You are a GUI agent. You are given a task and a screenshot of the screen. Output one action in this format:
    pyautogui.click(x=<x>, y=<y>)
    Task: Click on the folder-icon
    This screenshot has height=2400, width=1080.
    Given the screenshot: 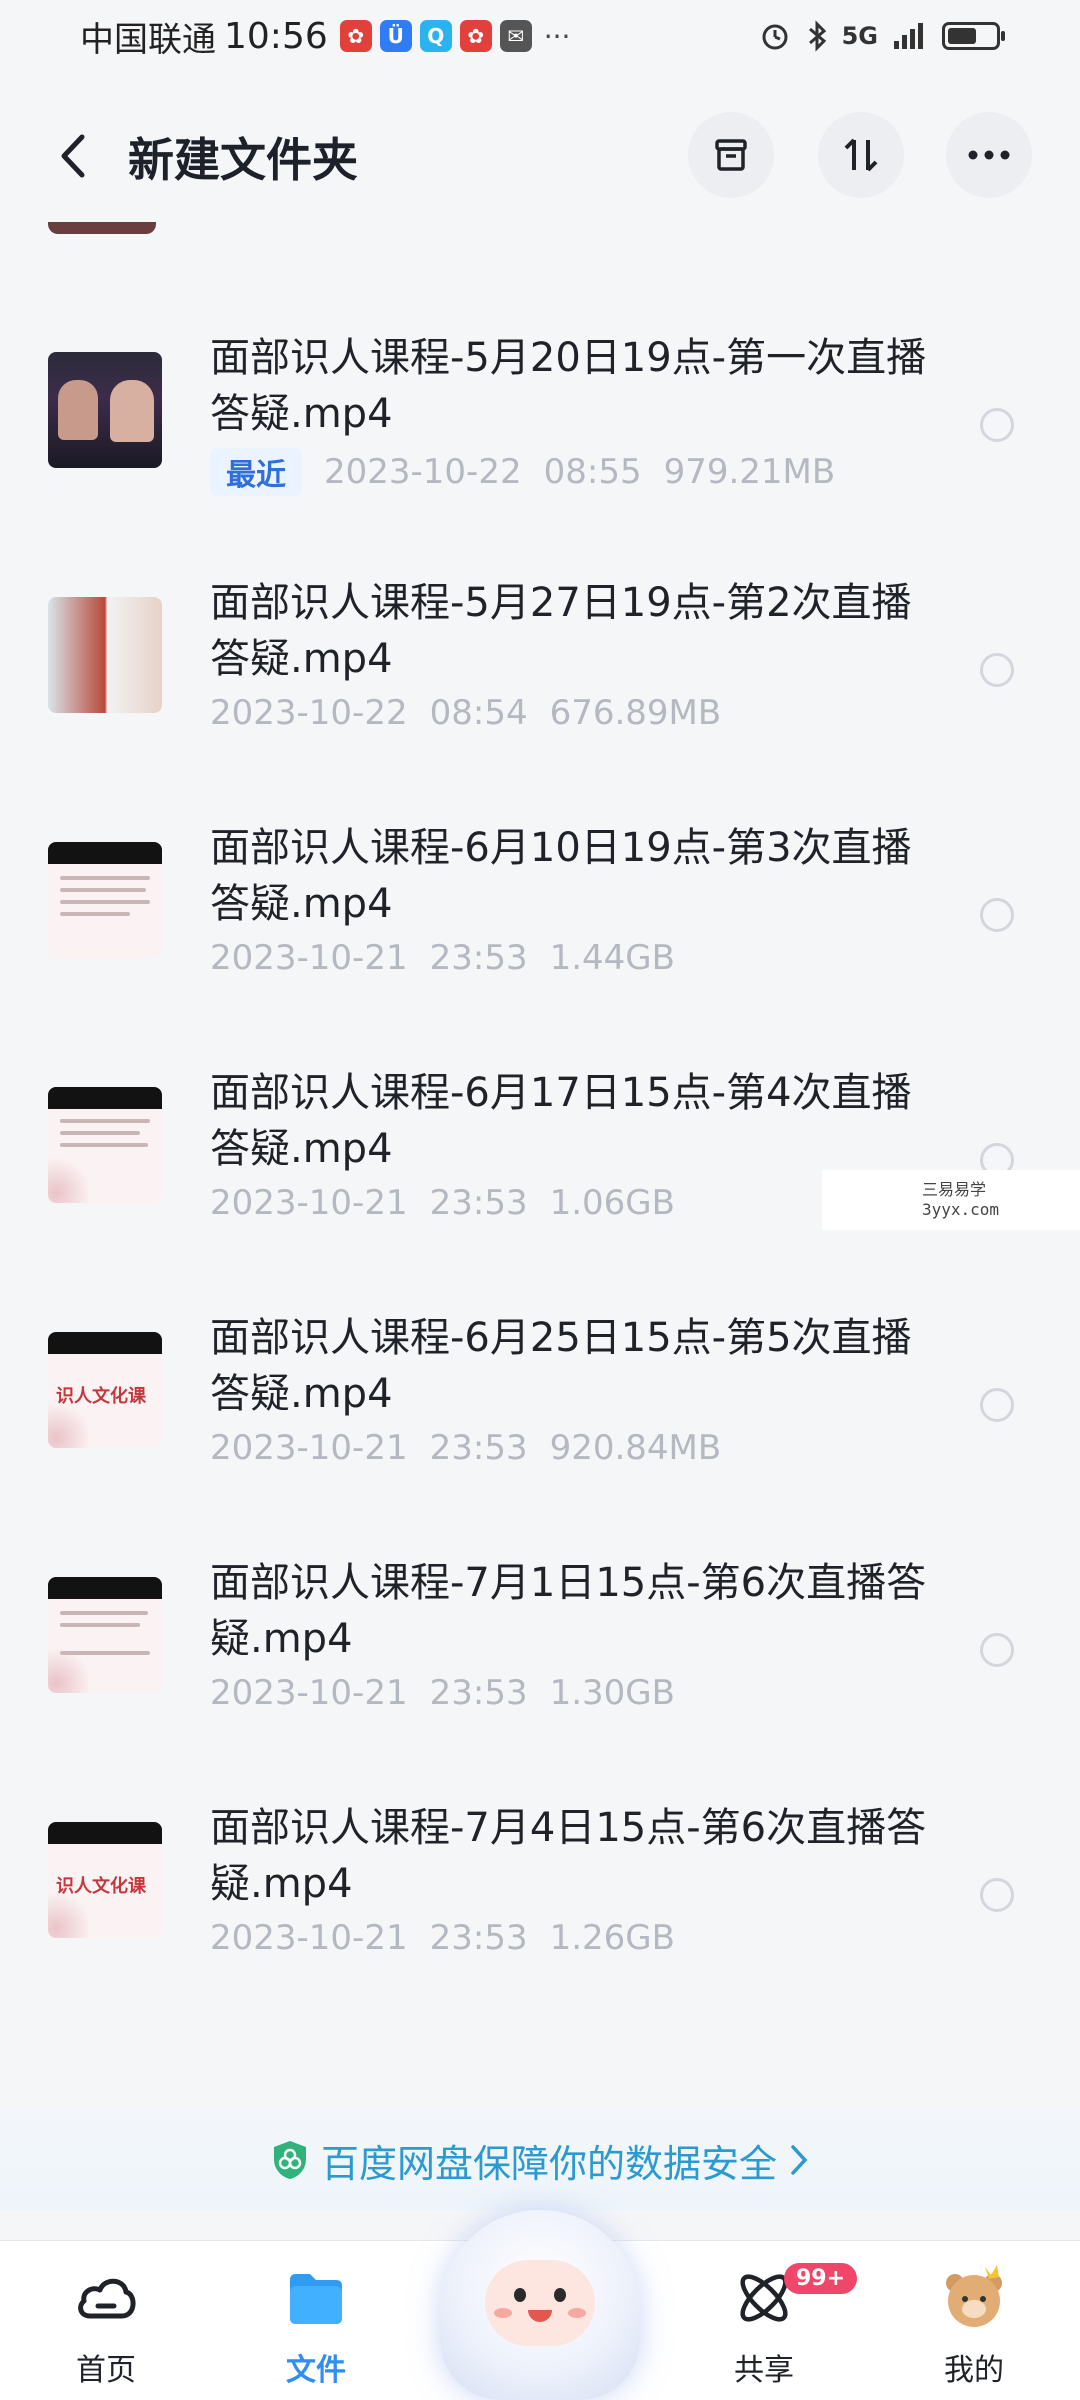 What is the action you would take?
    pyautogui.click(x=316, y=2298)
    